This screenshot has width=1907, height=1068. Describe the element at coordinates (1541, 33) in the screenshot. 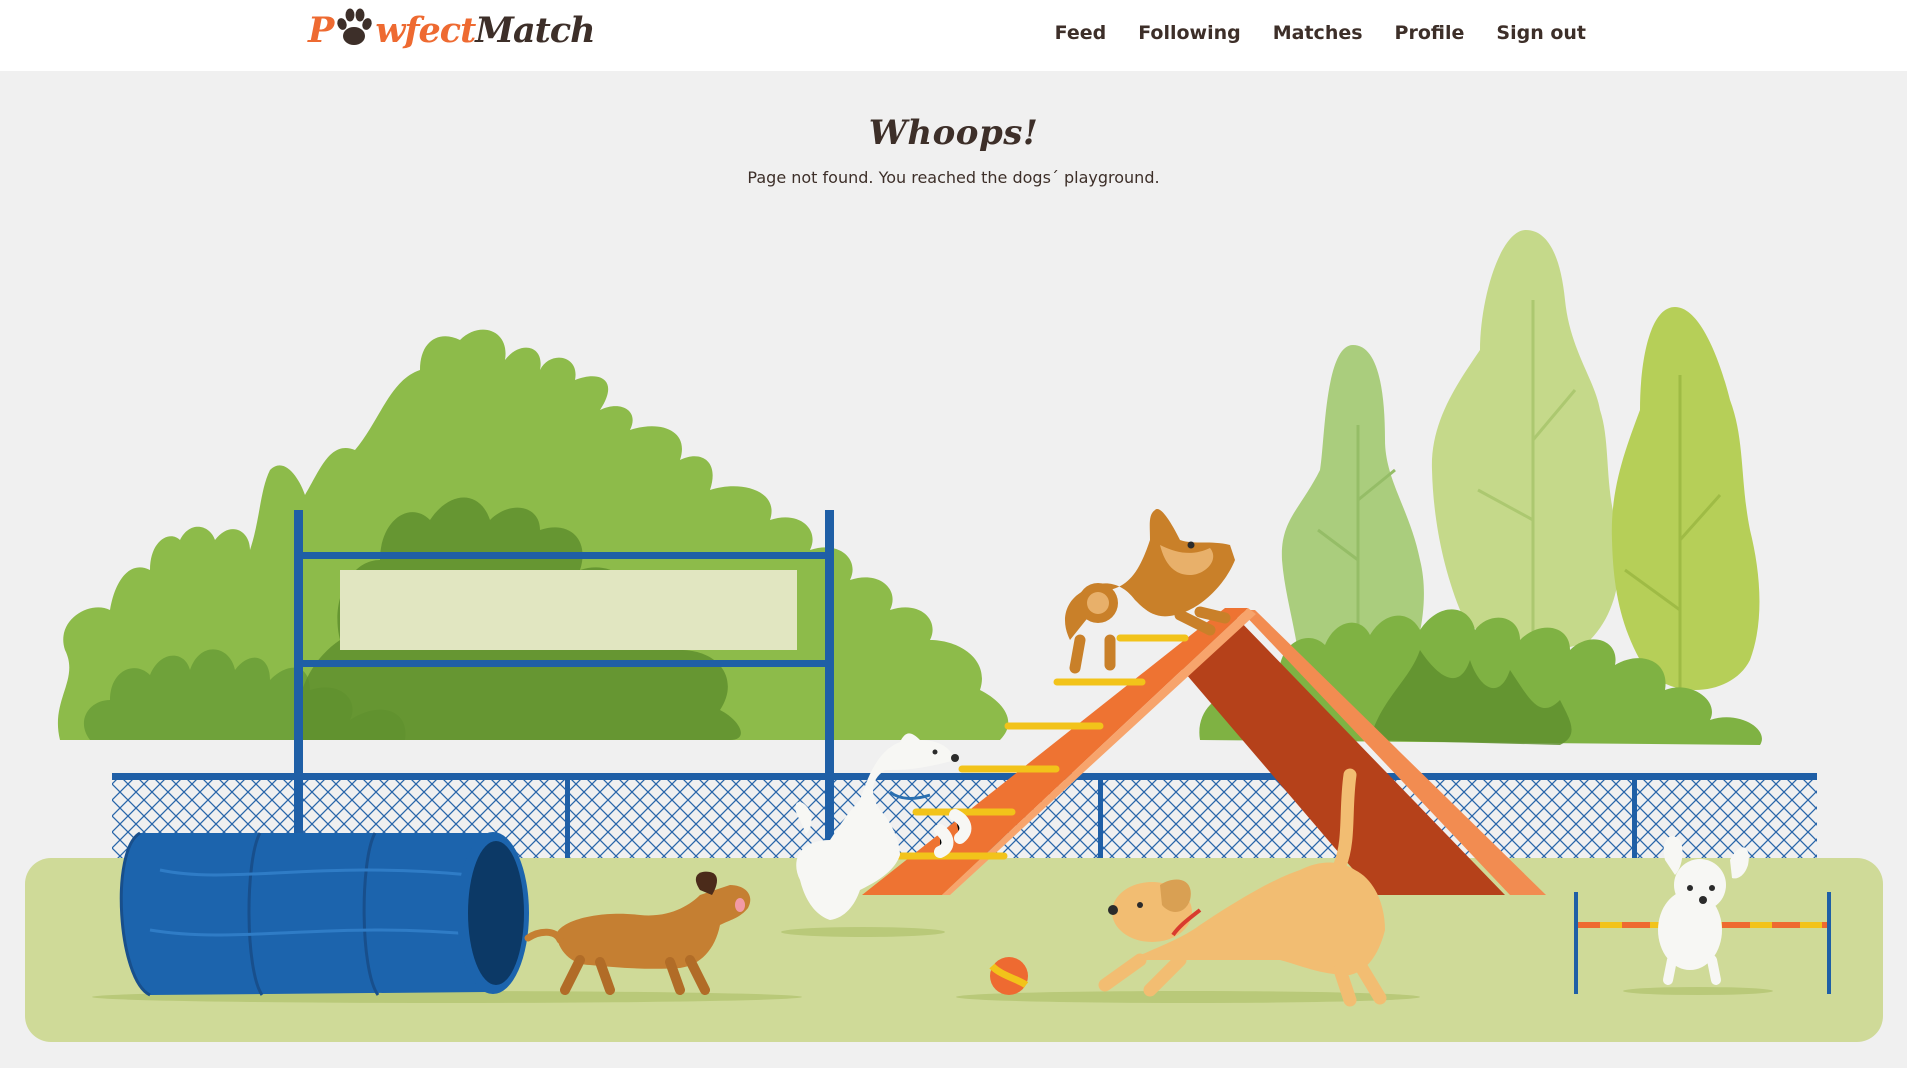

I see `nav-sign-out: Sign out` at that location.